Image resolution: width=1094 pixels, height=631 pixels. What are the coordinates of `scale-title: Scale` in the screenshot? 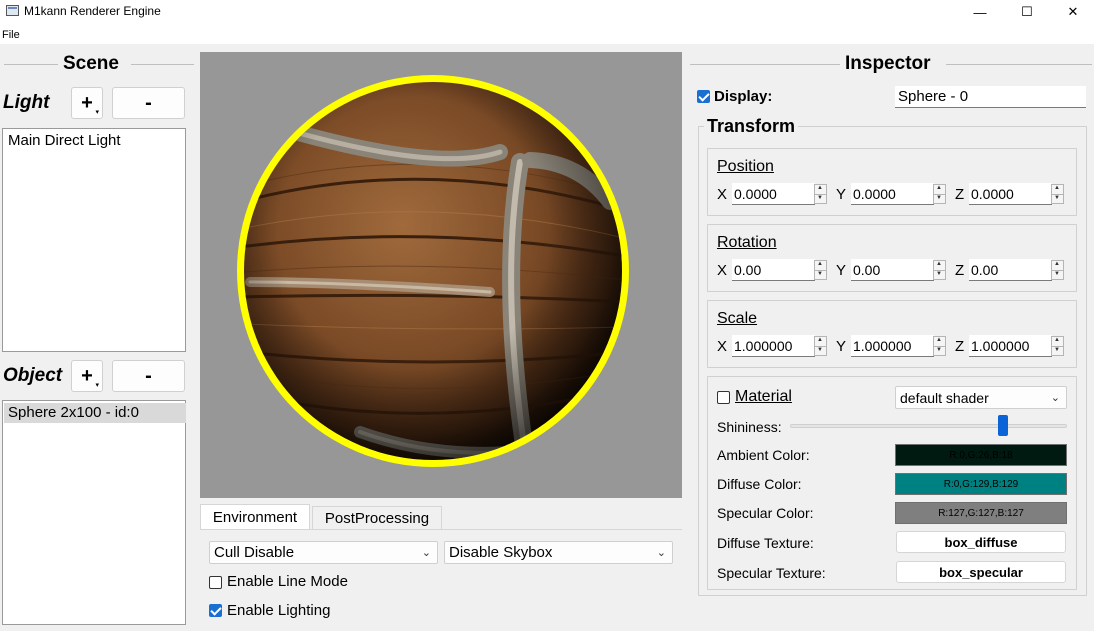 It's located at (737, 318).